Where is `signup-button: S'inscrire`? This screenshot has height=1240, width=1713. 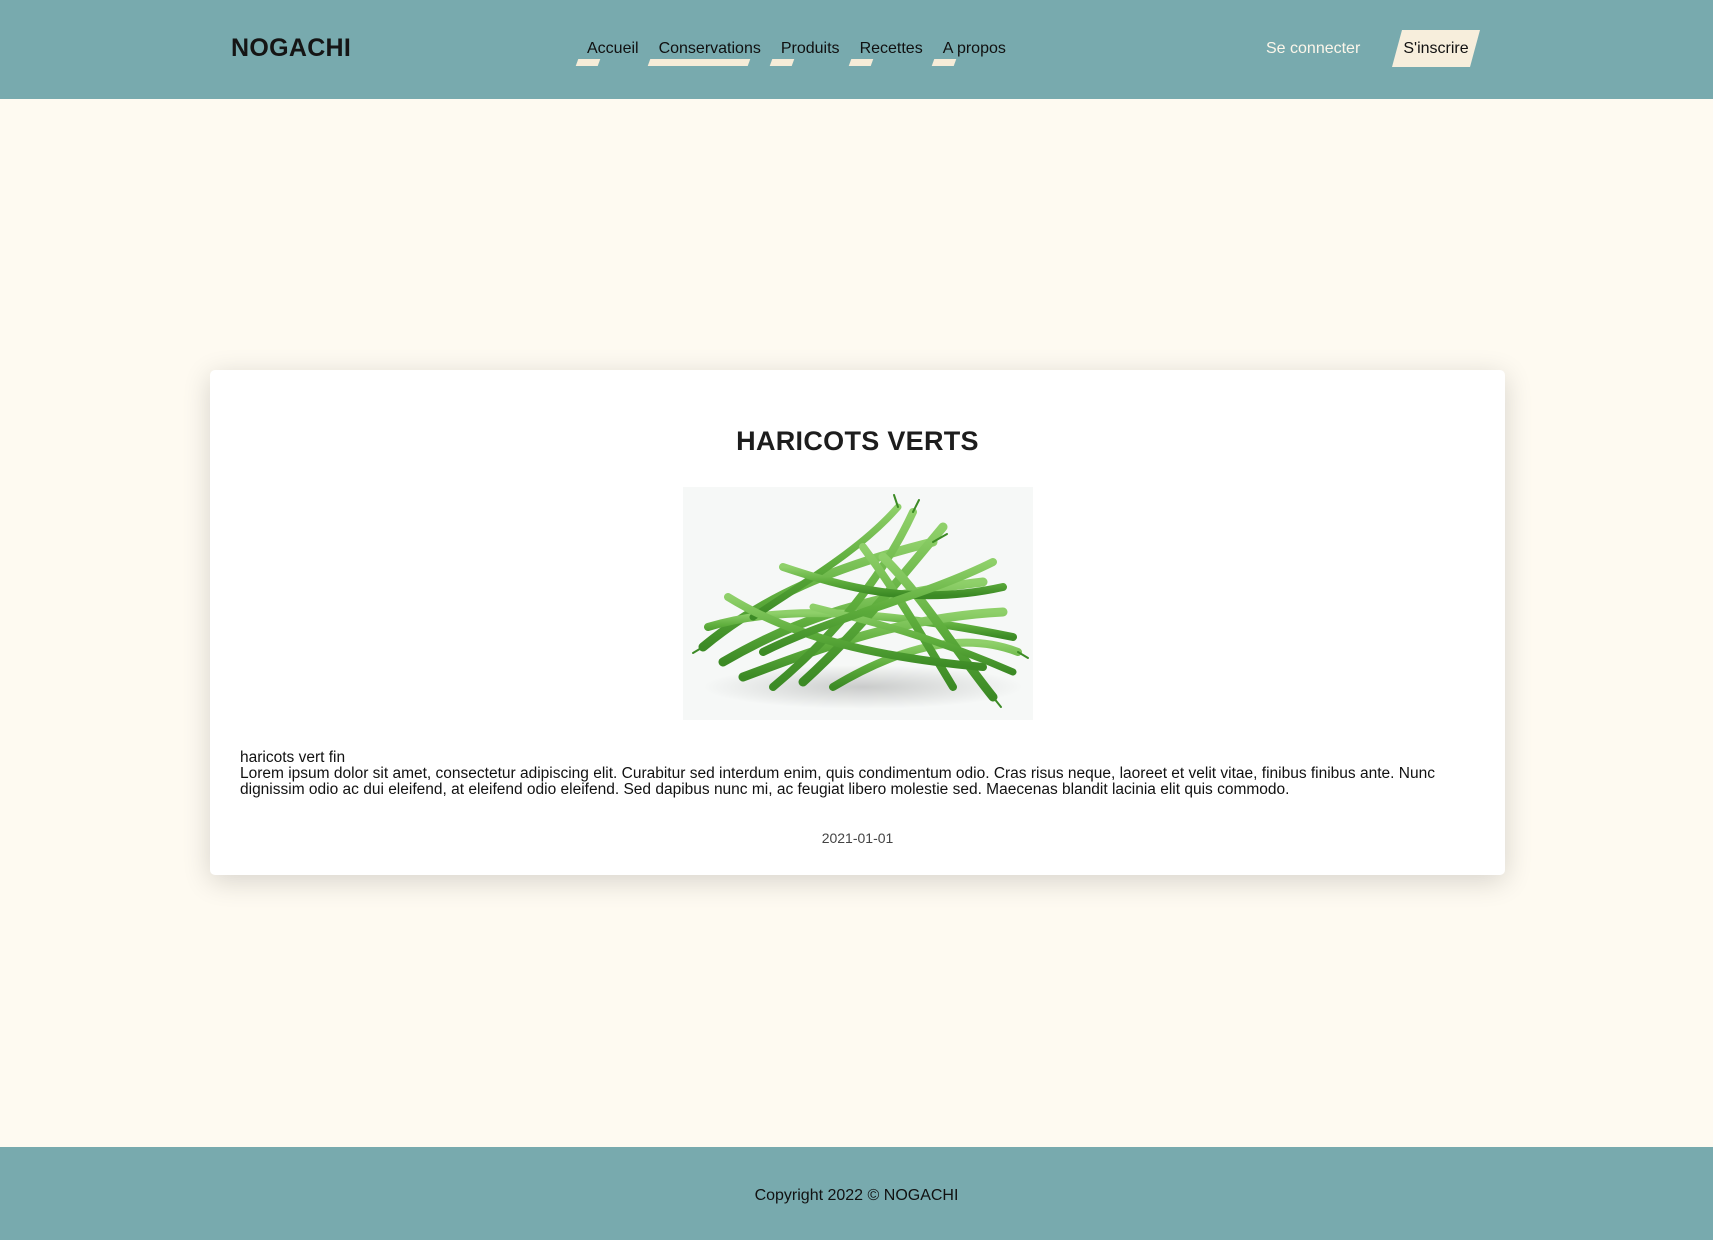
signup-button: S'inscrire is located at coordinates (1436, 48).